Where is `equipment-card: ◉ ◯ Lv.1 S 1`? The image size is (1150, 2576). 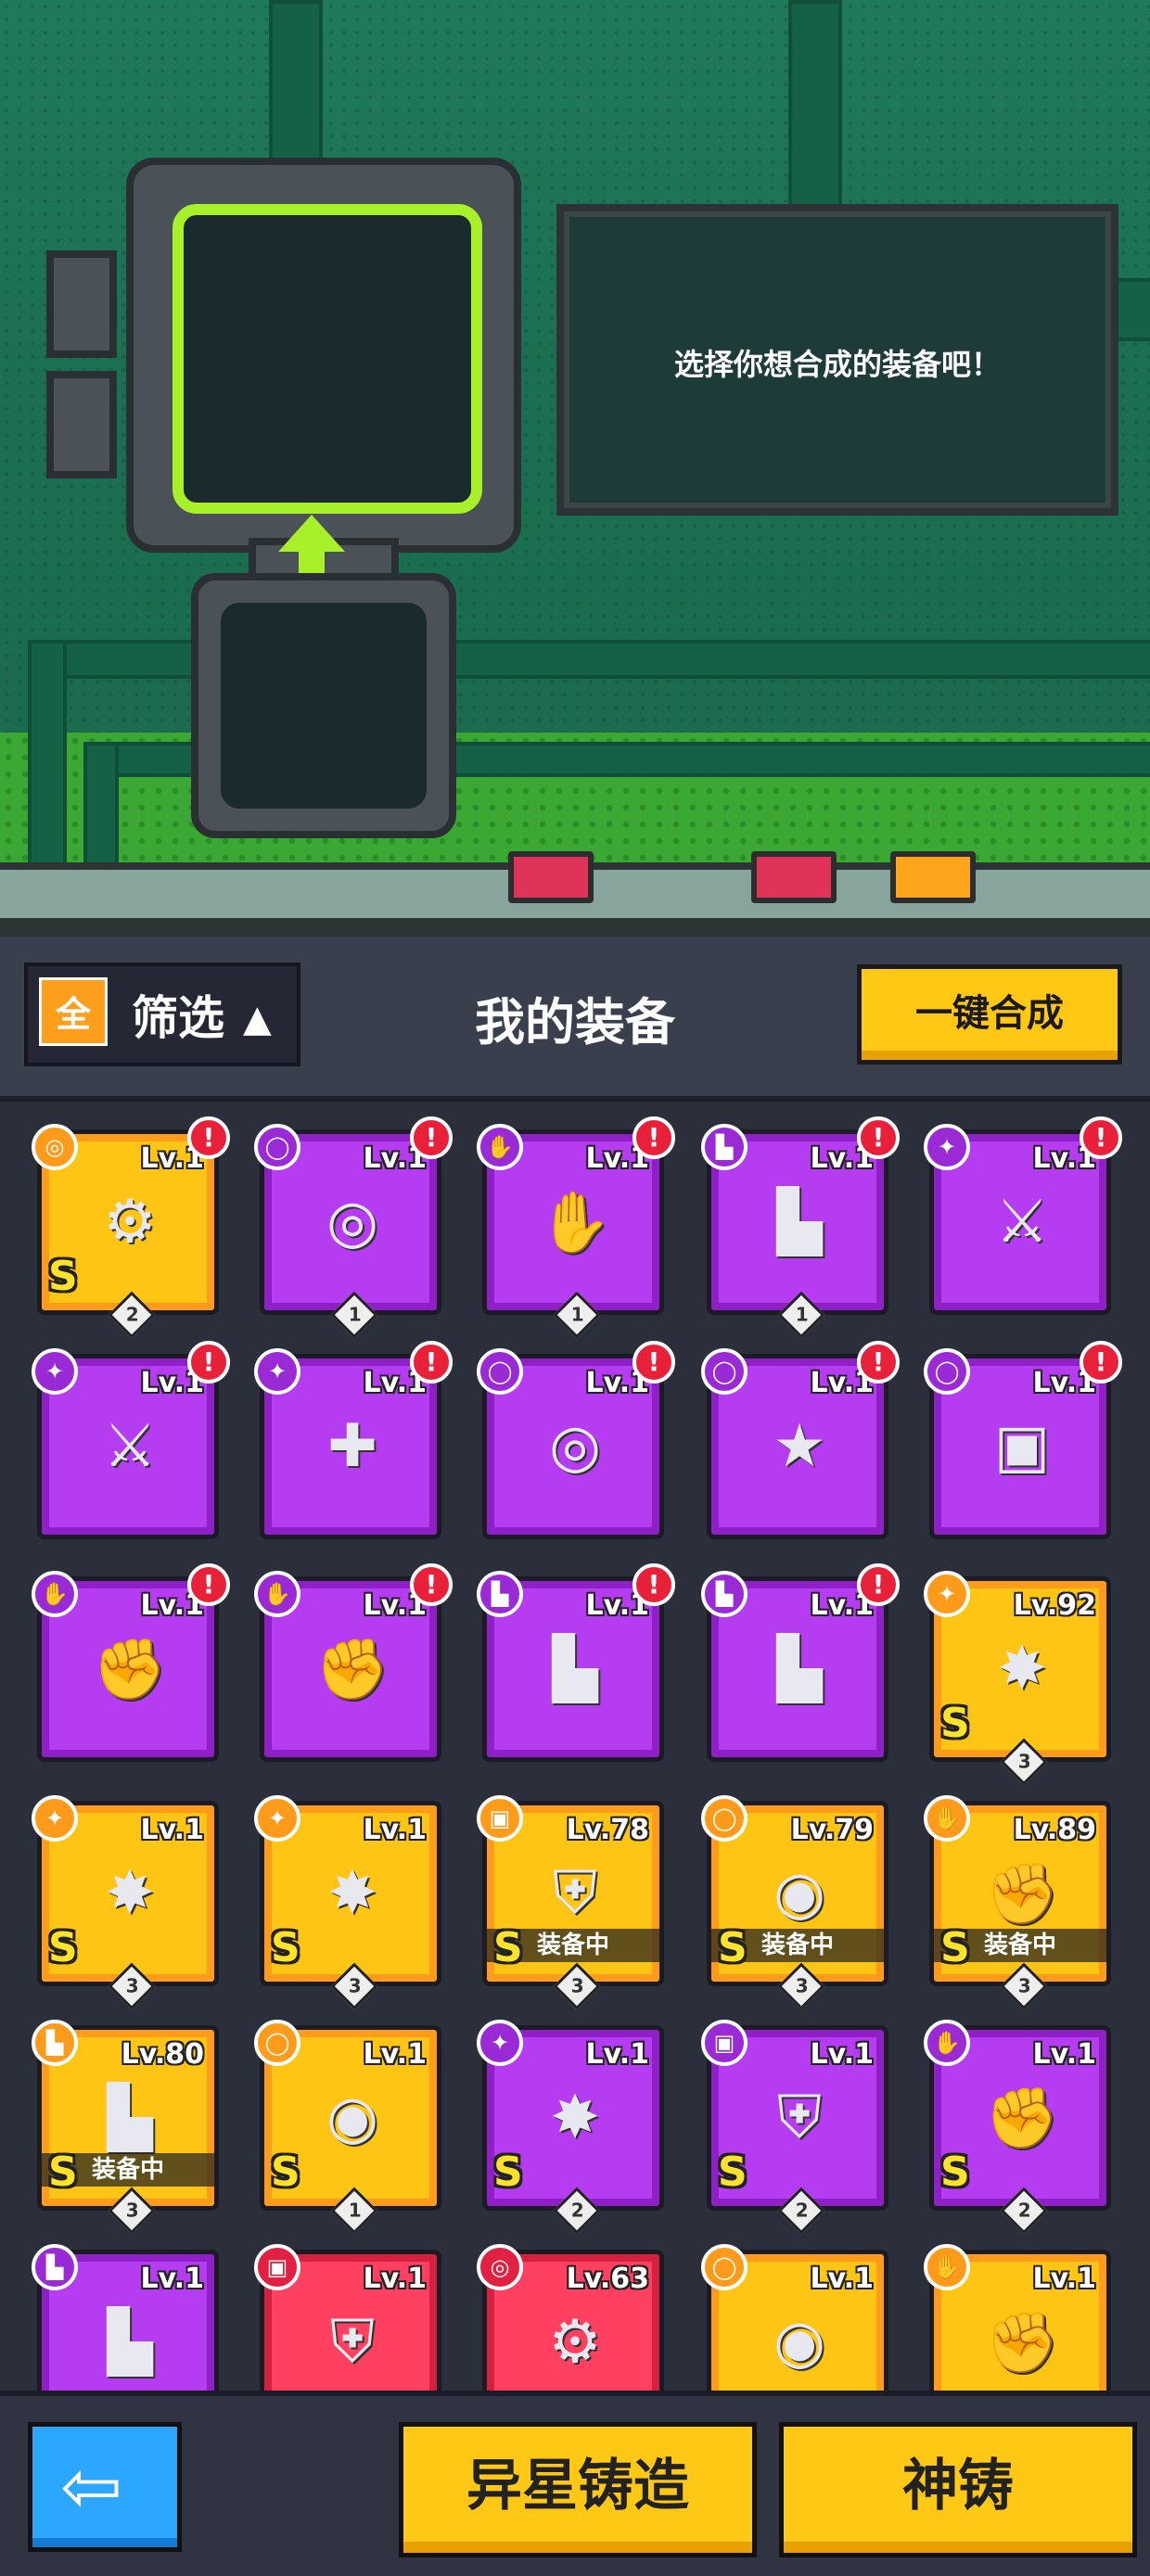
equipment-card: ◉ ◯ Lv.1 S 1 is located at coordinates (347, 2127).